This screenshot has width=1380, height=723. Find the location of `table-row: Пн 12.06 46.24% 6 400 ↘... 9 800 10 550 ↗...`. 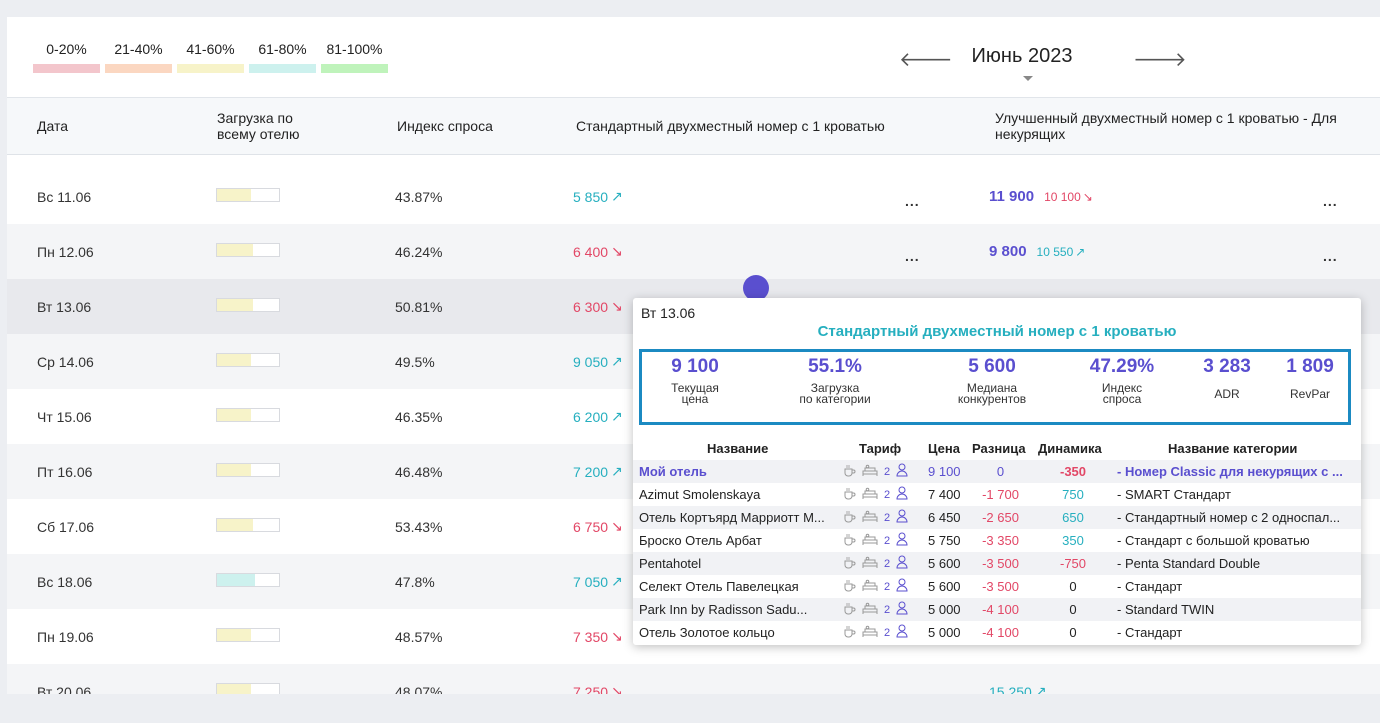

table-row: Пн 12.06 46.24% 6 400 ↘... 9 800 10 550 ↗... is located at coordinates (693, 251).